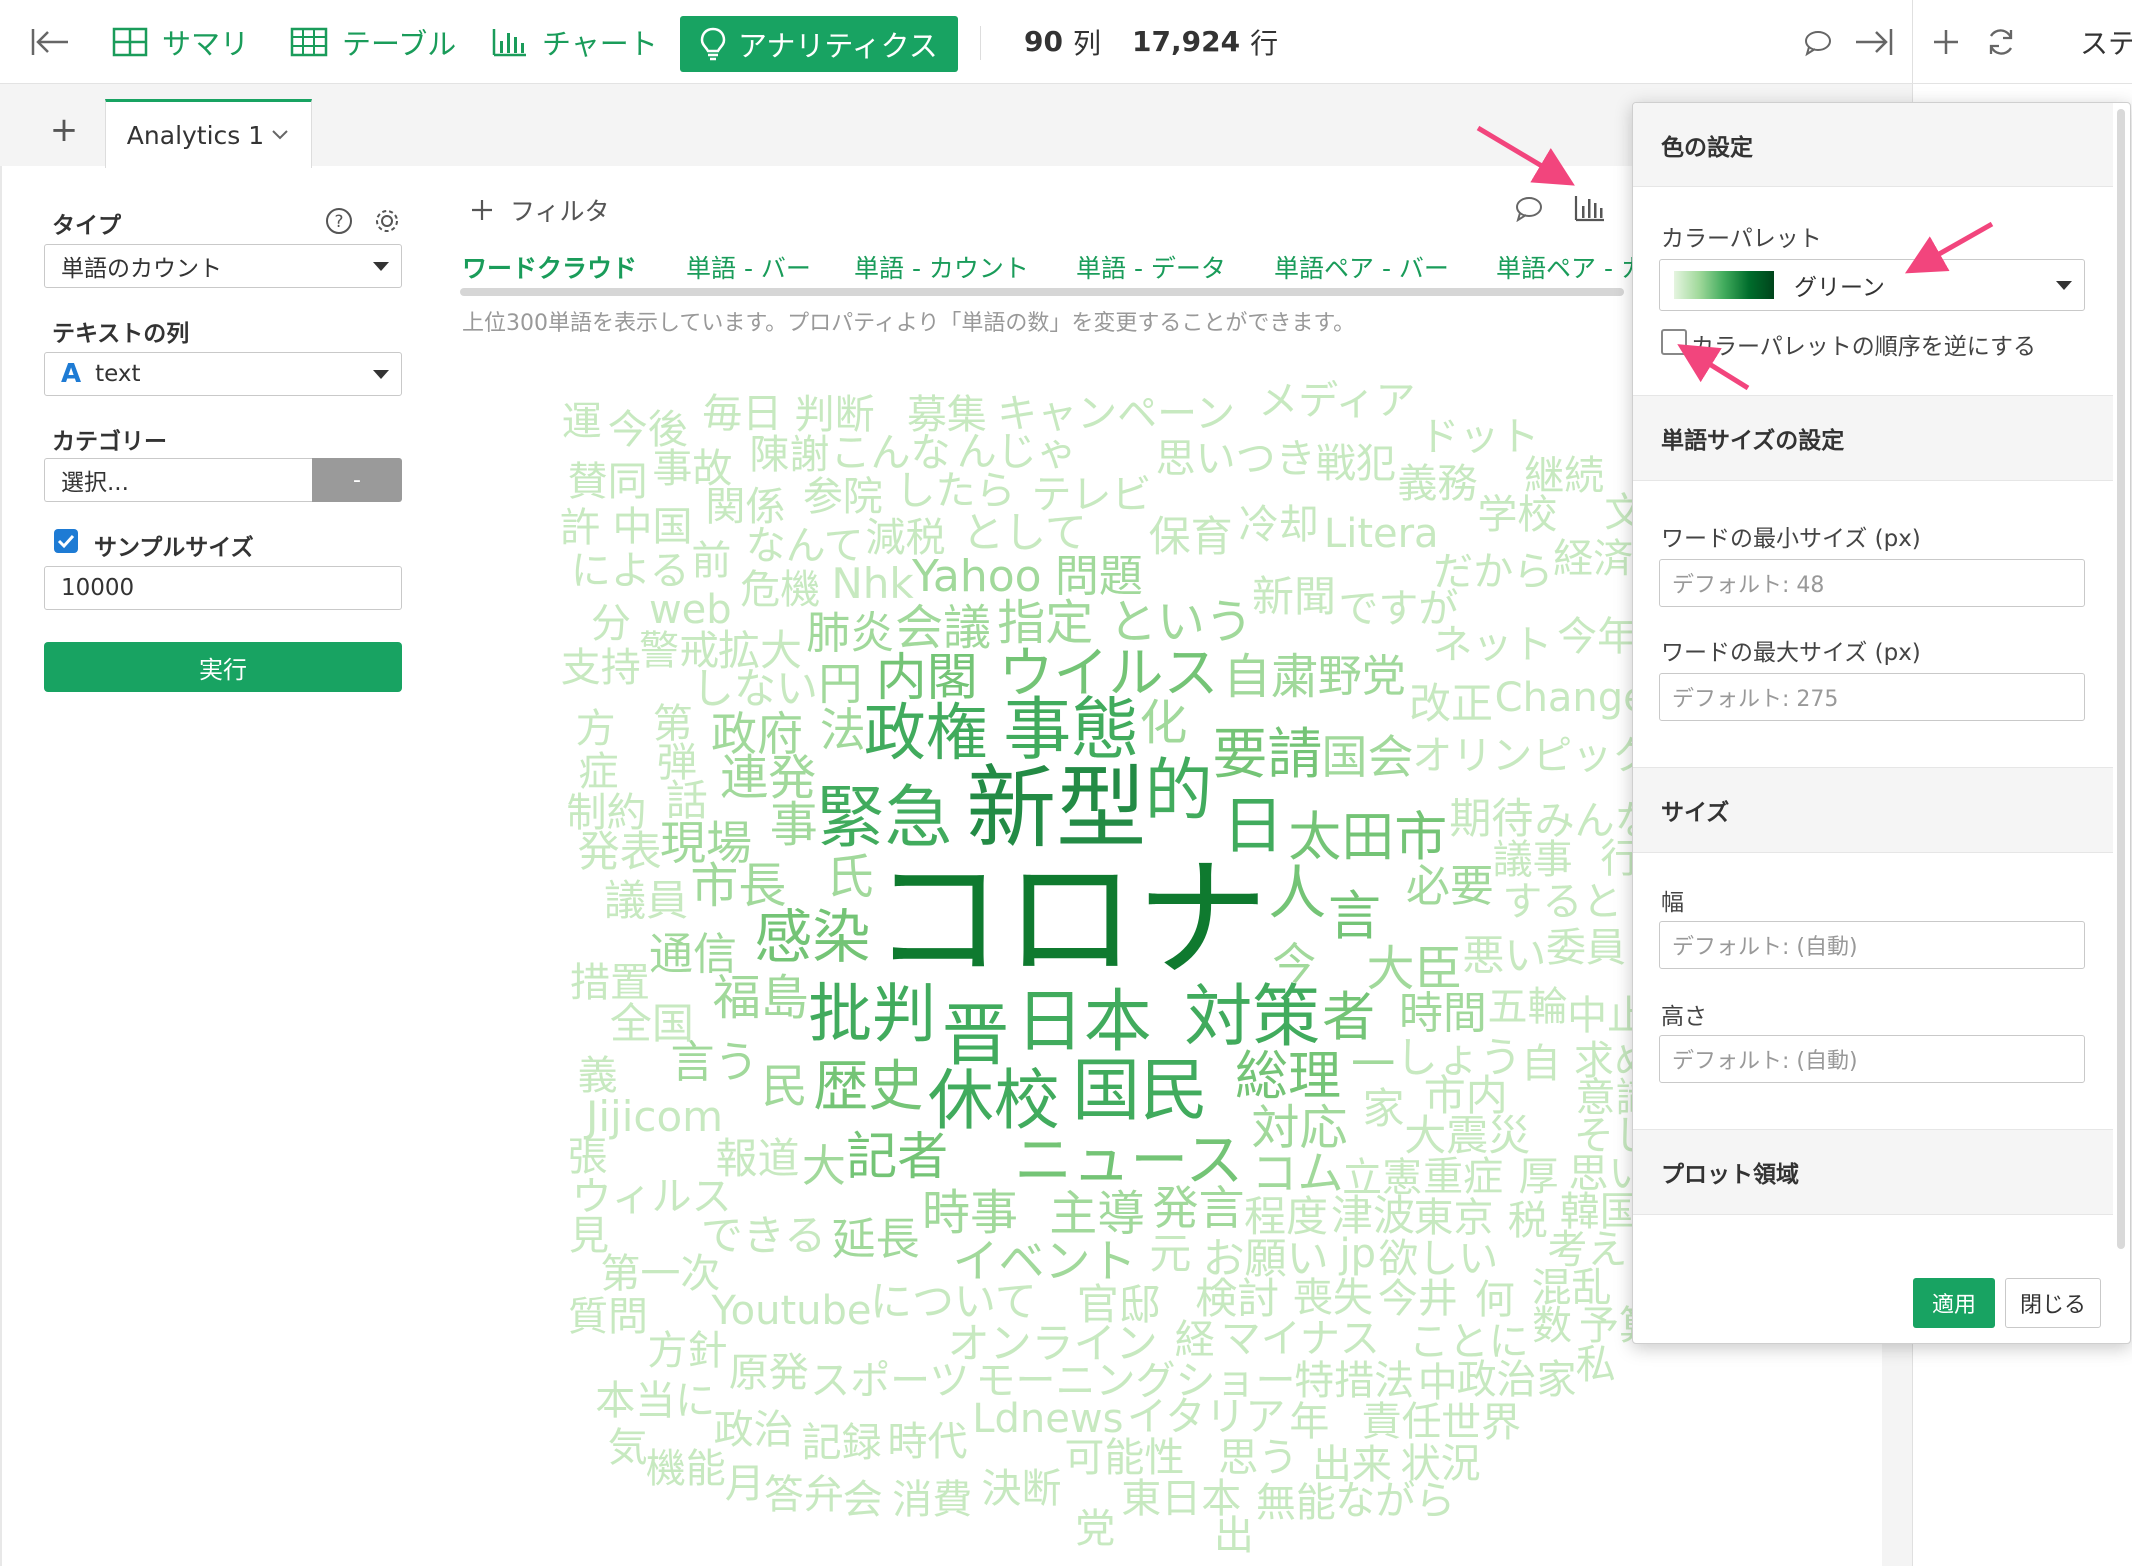 The width and height of the screenshot is (2132, 1566). What do you see at coordinates (1741, 239) in the screenshot?
I see `palette-label: カラーパレット` at bounding box center [1741, 239].